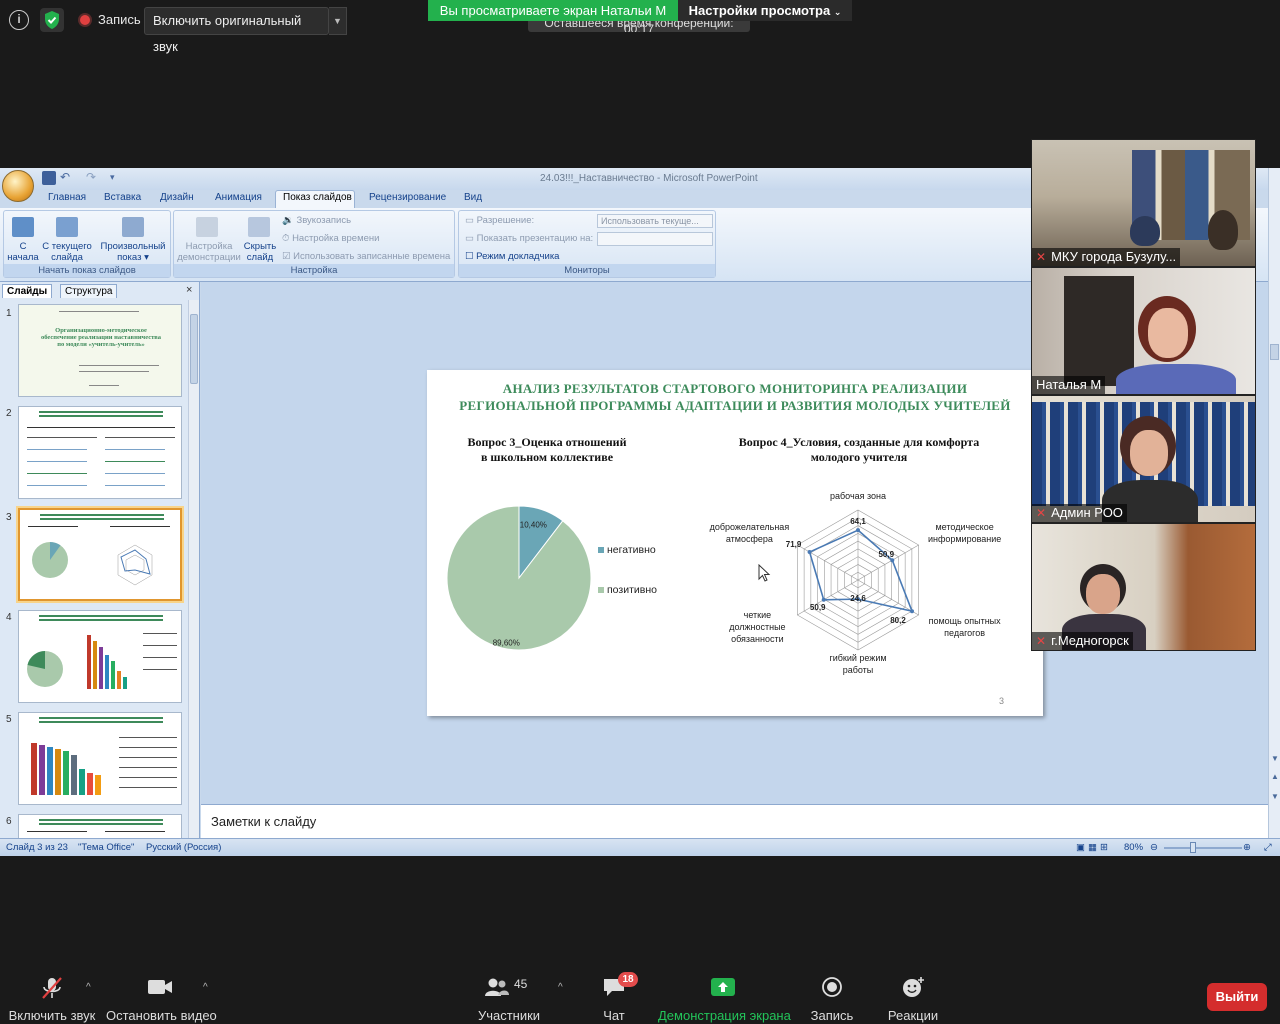  I want to click on rehearse-timings-button: ⏱ Настройка времени, so click(330, 238).